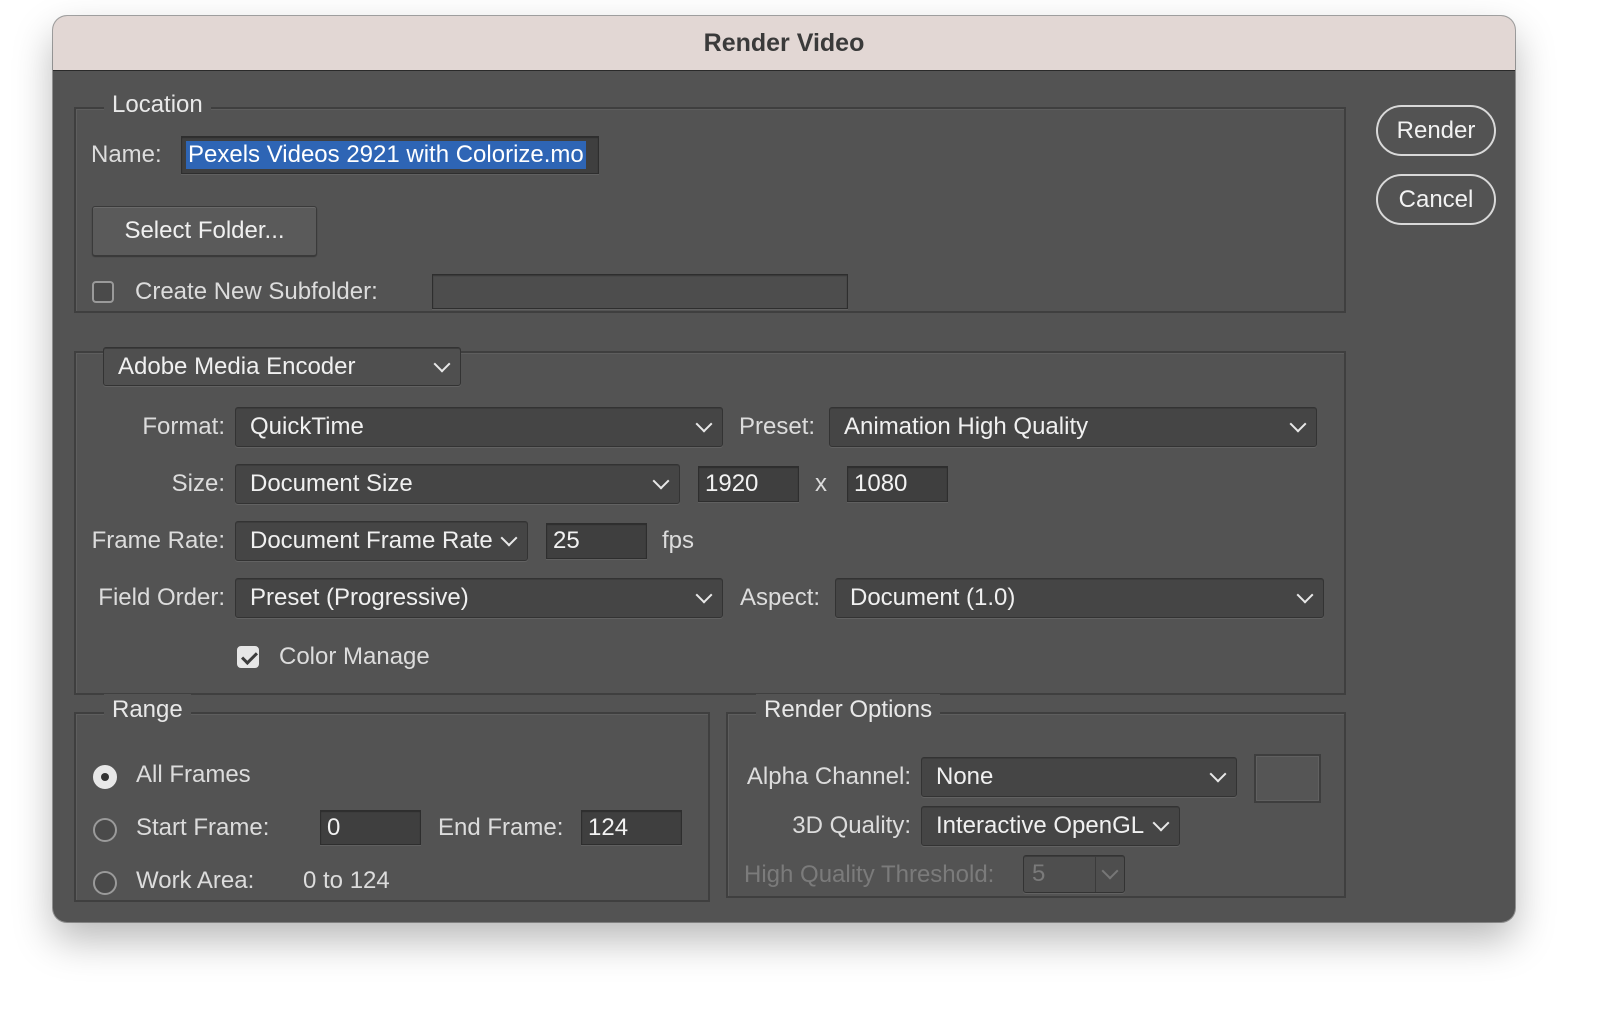  What do you see at coordinates (848, 710) in the screenshot?
I see `render-options-legend: Render Options` at bounding box center [848, 710].